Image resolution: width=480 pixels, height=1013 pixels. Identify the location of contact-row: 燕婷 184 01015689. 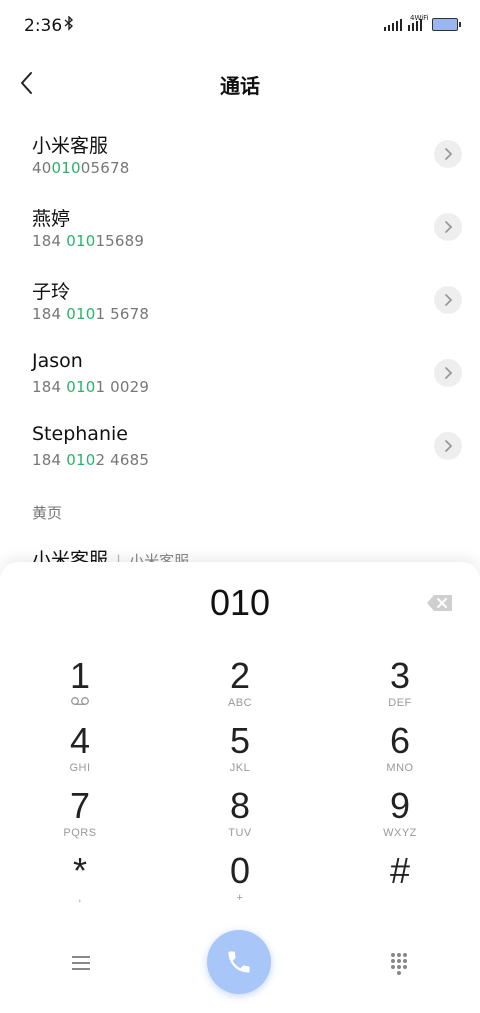
(240, 229).